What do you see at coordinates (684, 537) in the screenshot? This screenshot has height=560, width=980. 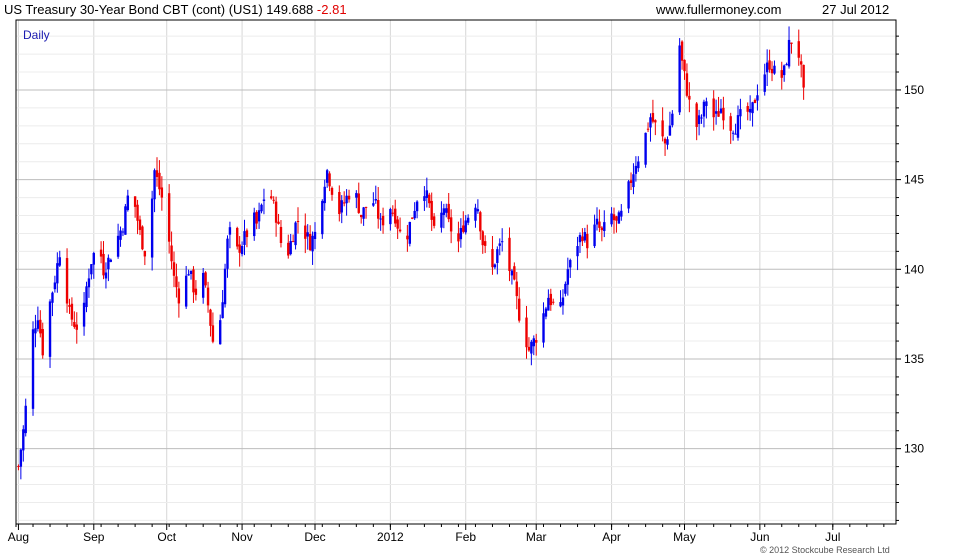 I see `x-tick-label-9: May` at bounding box center [684, 537].